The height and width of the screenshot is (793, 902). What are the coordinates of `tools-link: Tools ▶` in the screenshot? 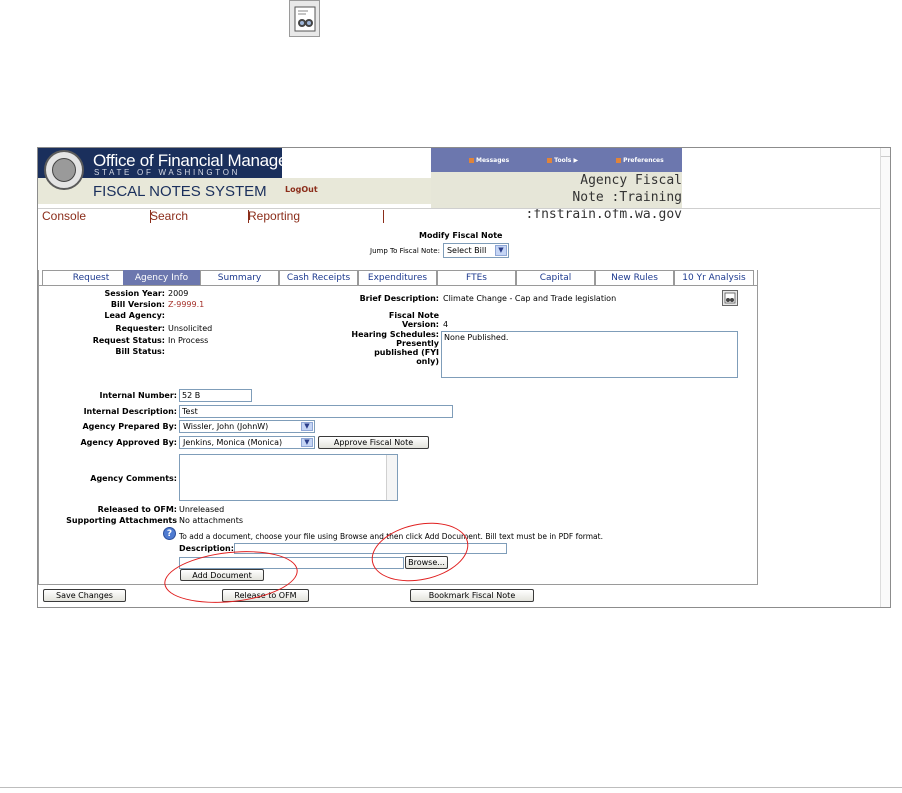 It's located at (562, 160).